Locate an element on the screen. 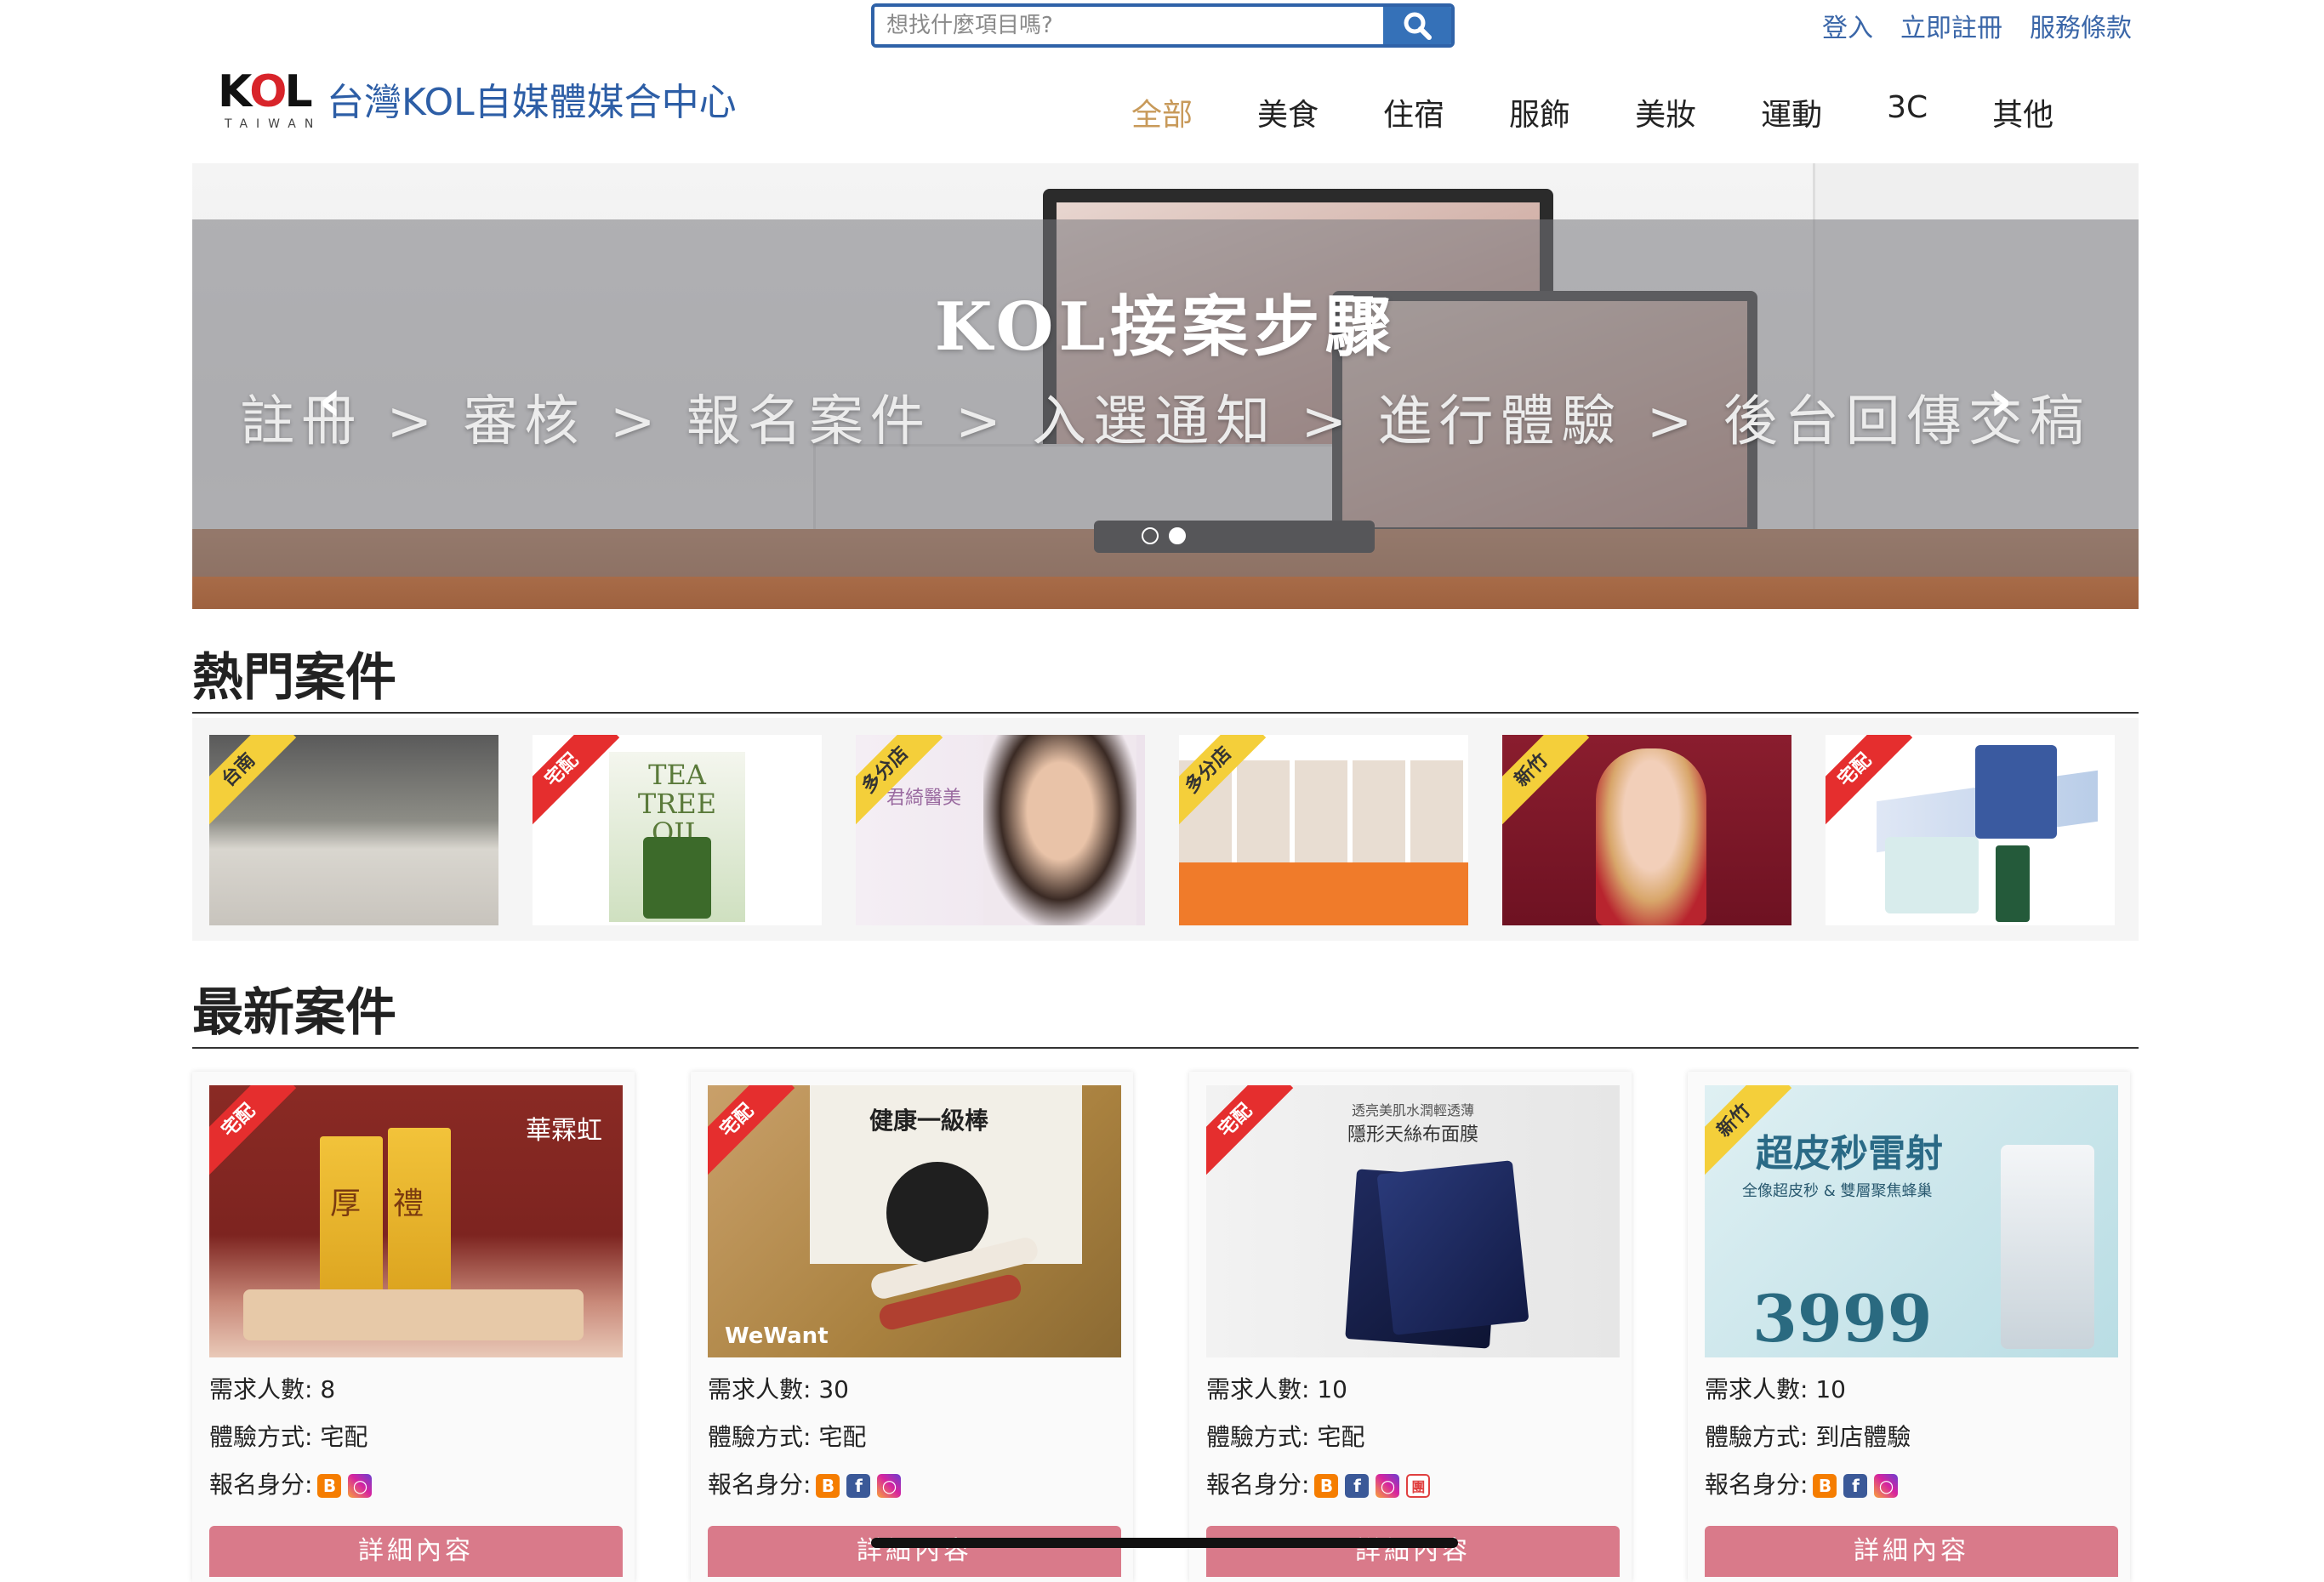 This screenshot has height=1582, width=2324. latest-cases-heading: 最新案件 is located at coordinates (1166, 1010).